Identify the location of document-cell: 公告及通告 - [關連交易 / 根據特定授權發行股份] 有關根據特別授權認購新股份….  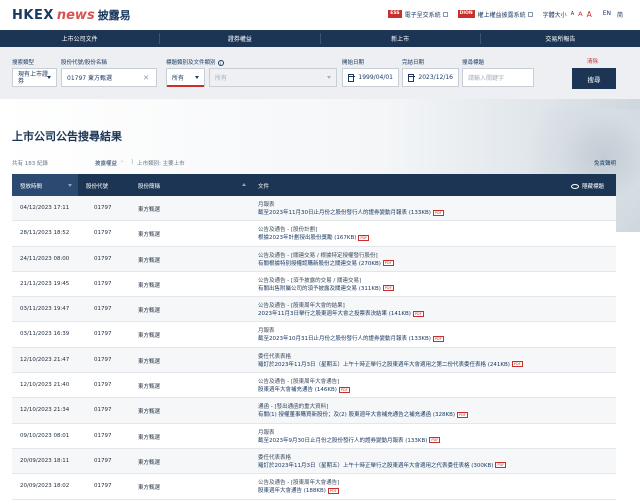
(326, 260).